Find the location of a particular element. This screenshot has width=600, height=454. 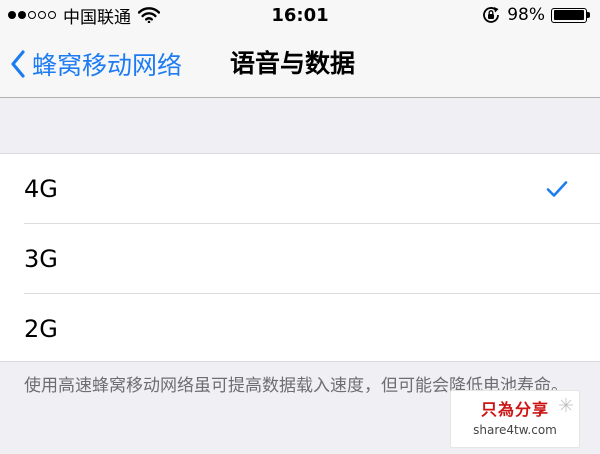

battery-tip is located at coordinates (588, 15).